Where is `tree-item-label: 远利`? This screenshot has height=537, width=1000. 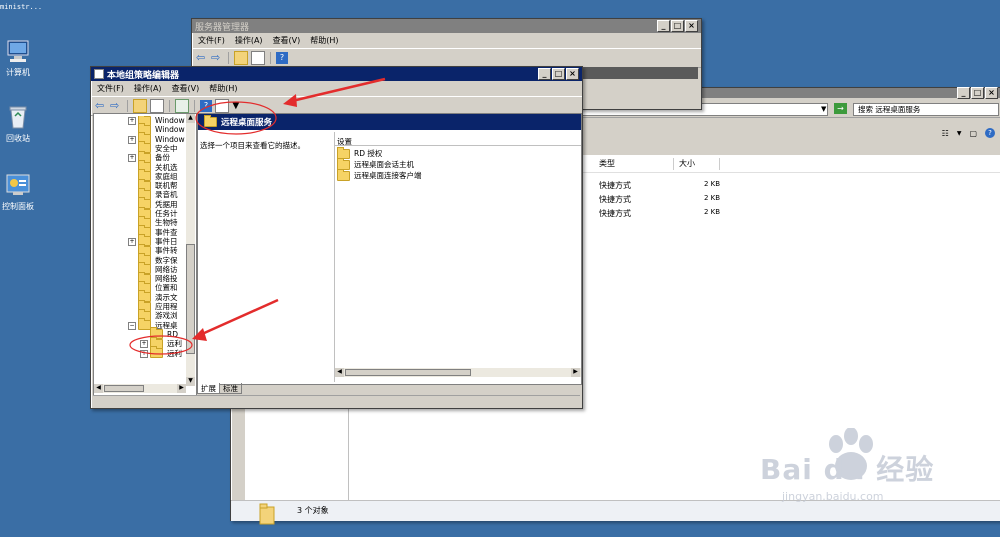 tree-item-label: 远利 is located at coordinates (174, 353).